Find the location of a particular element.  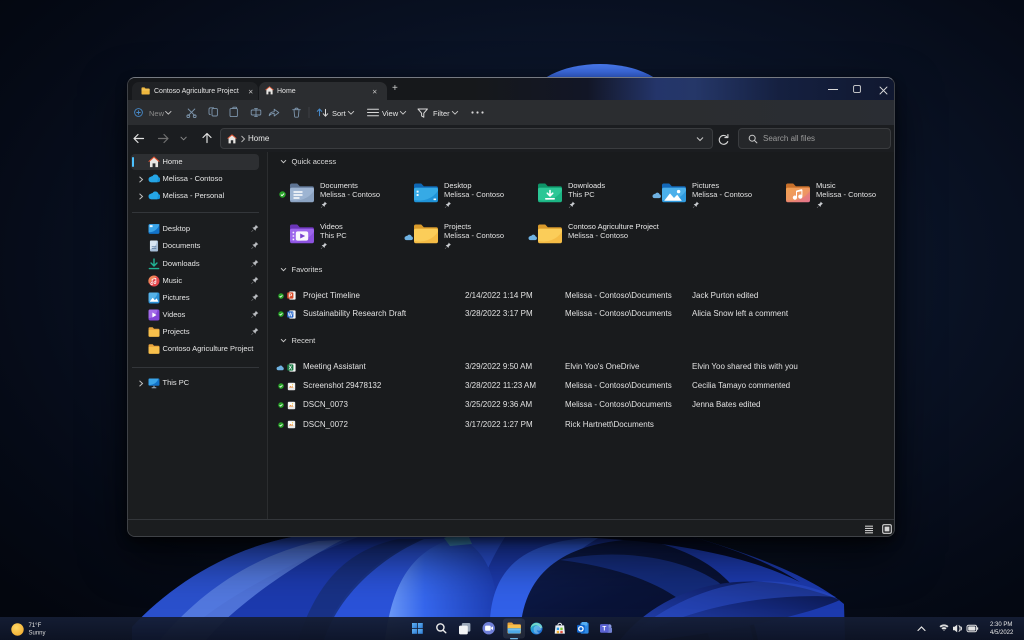

svg-text: X is located at coordinates (291, 368).